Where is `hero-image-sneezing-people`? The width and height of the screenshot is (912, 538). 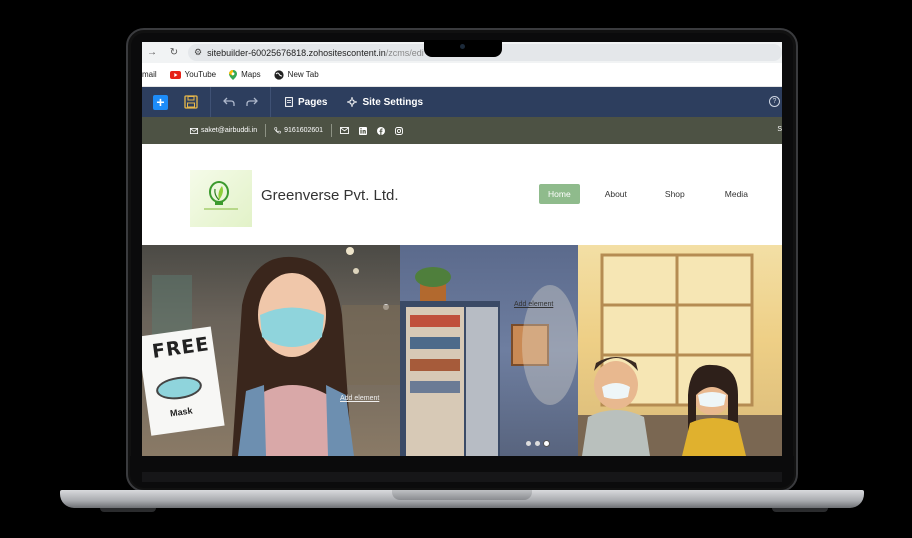 hero-image-sneezing-people is located at coordinates (680, 350).